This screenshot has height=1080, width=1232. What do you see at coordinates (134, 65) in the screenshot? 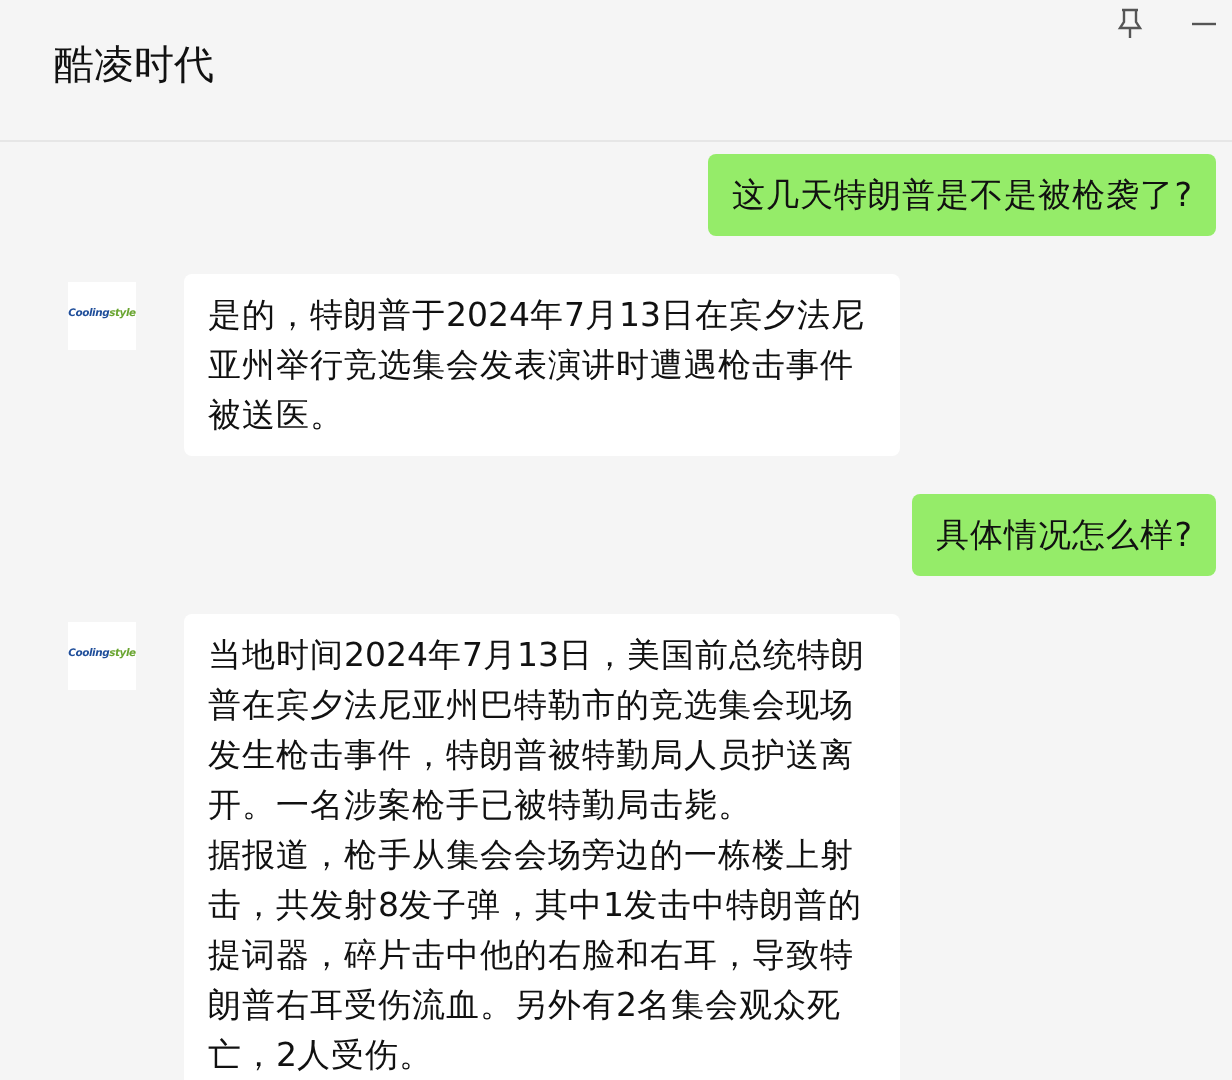
I see `window-title: 酷凌时代` at bounding box center [134, 65].